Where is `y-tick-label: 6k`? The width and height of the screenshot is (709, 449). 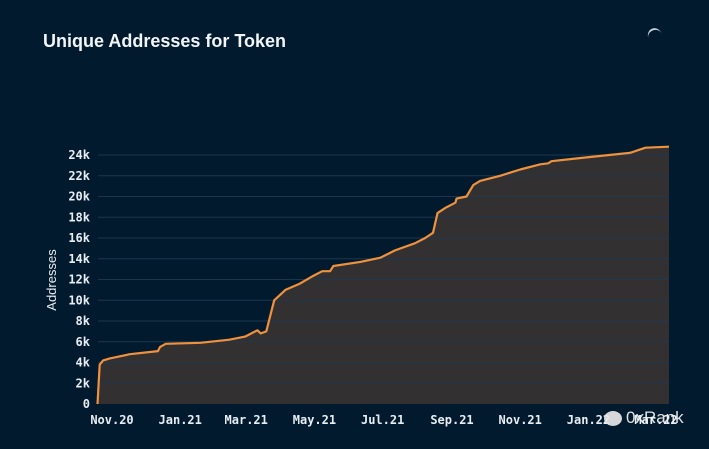 y-tick-label: 6k is located at coordinates (83, 342).